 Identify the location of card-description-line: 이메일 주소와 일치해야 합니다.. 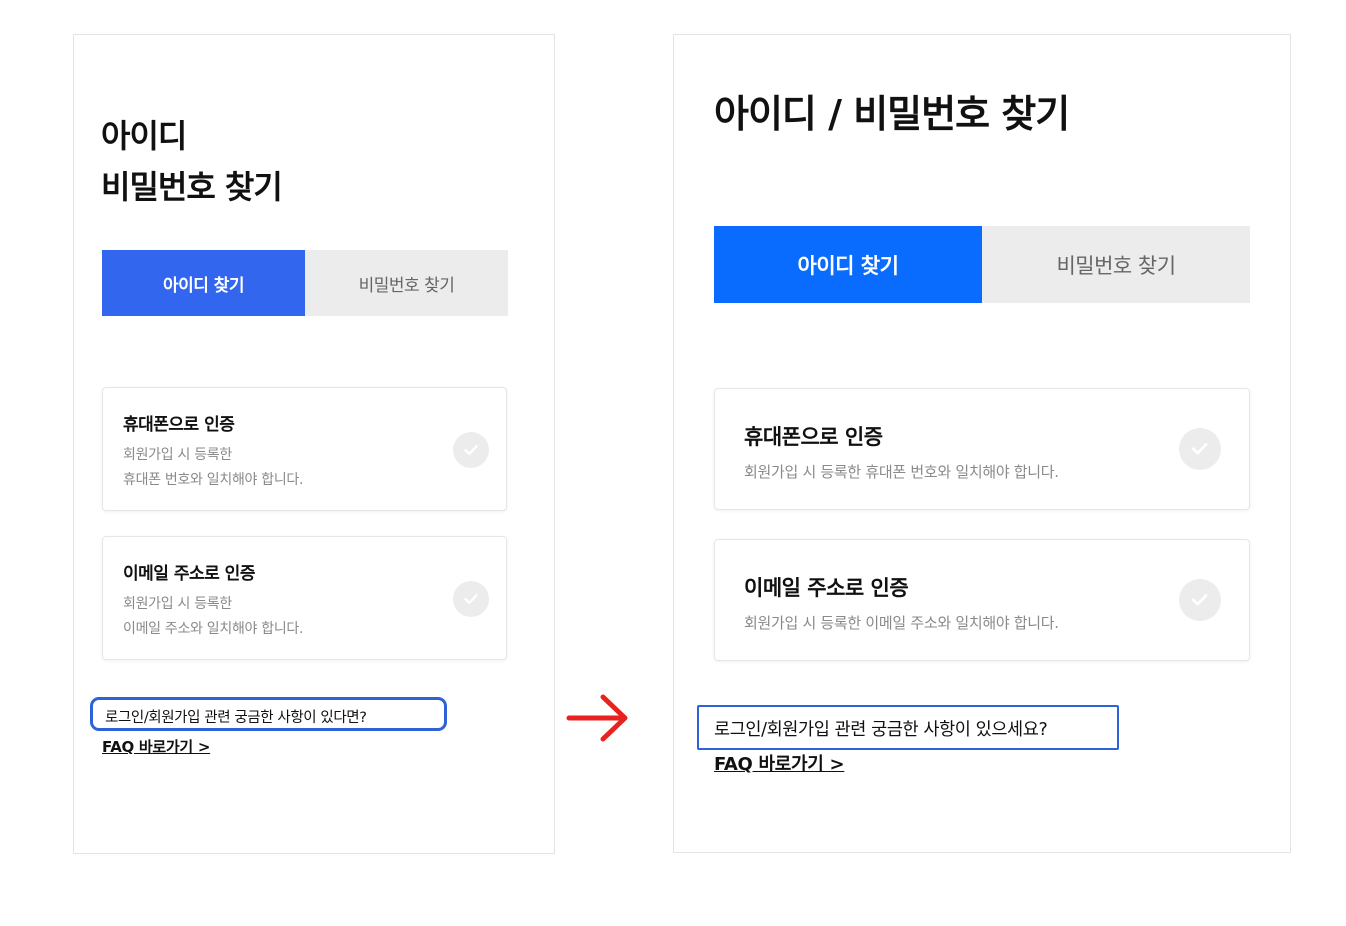
(213, 629).